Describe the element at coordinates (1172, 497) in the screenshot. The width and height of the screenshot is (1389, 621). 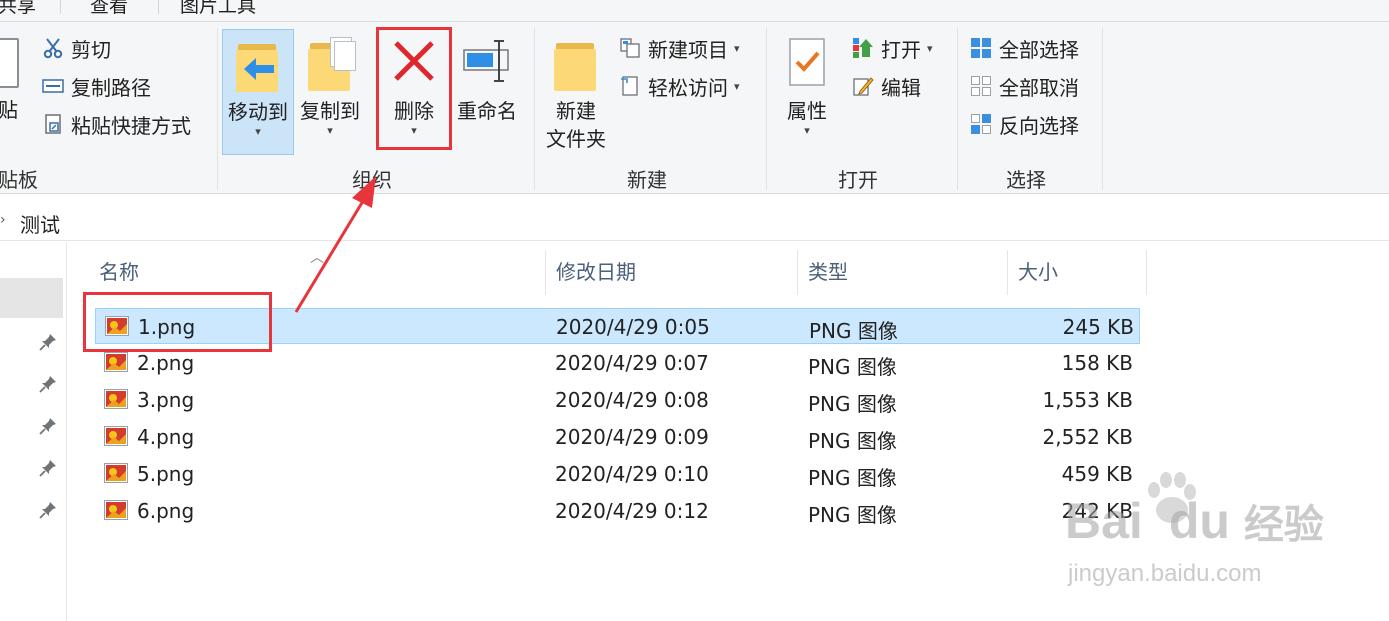
I see `paw-icon` at that location.